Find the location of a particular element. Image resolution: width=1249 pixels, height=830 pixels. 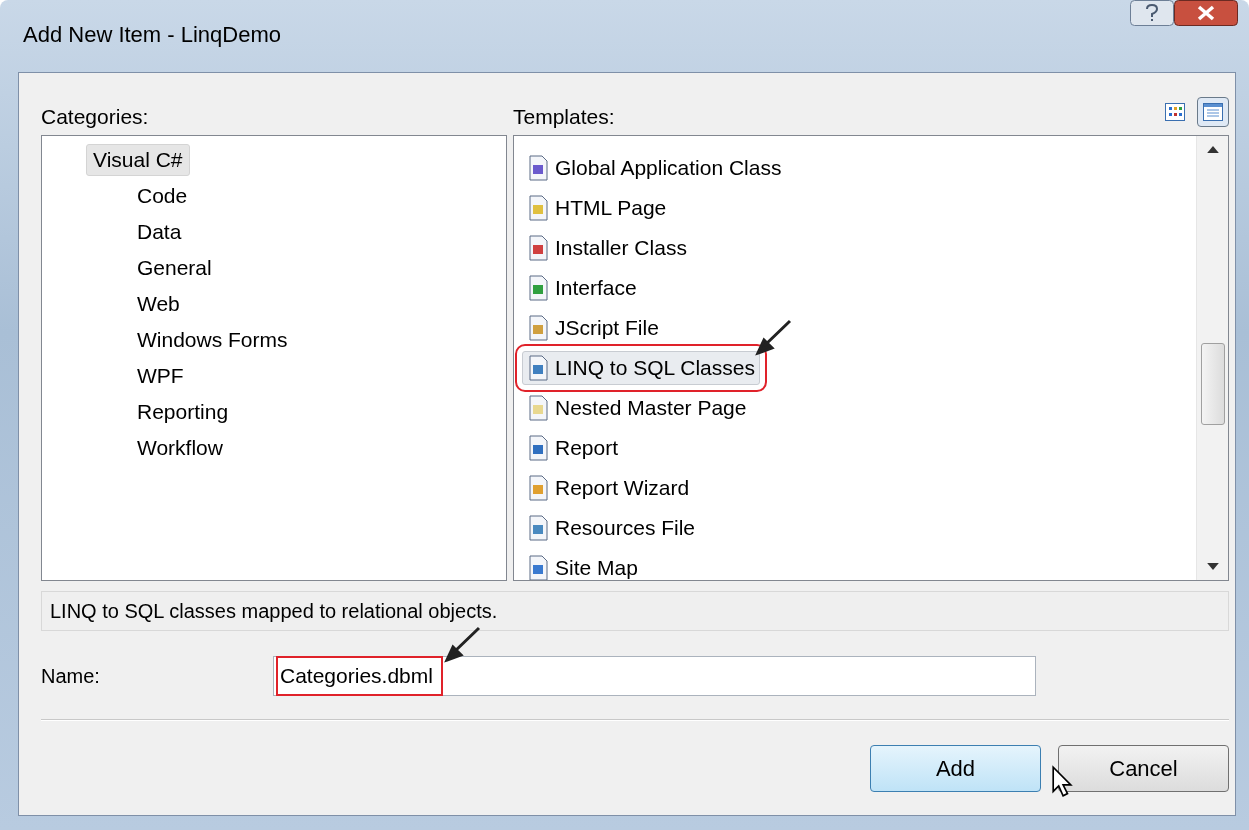

category-item: General is located at coordinates (174, 268).